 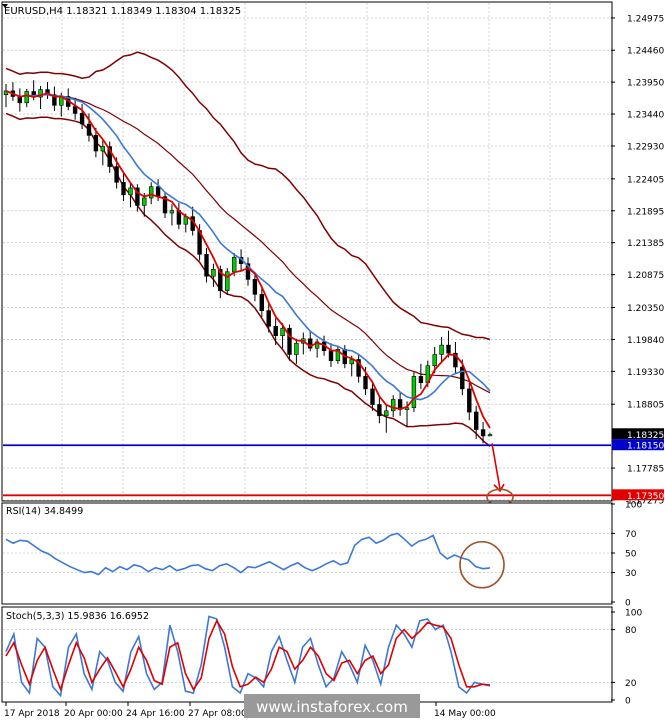 What do you see at coordinates (645, 180) in the screenshot?
I see `price-tick-label: 1.22405` at bounding box center [645, 180].